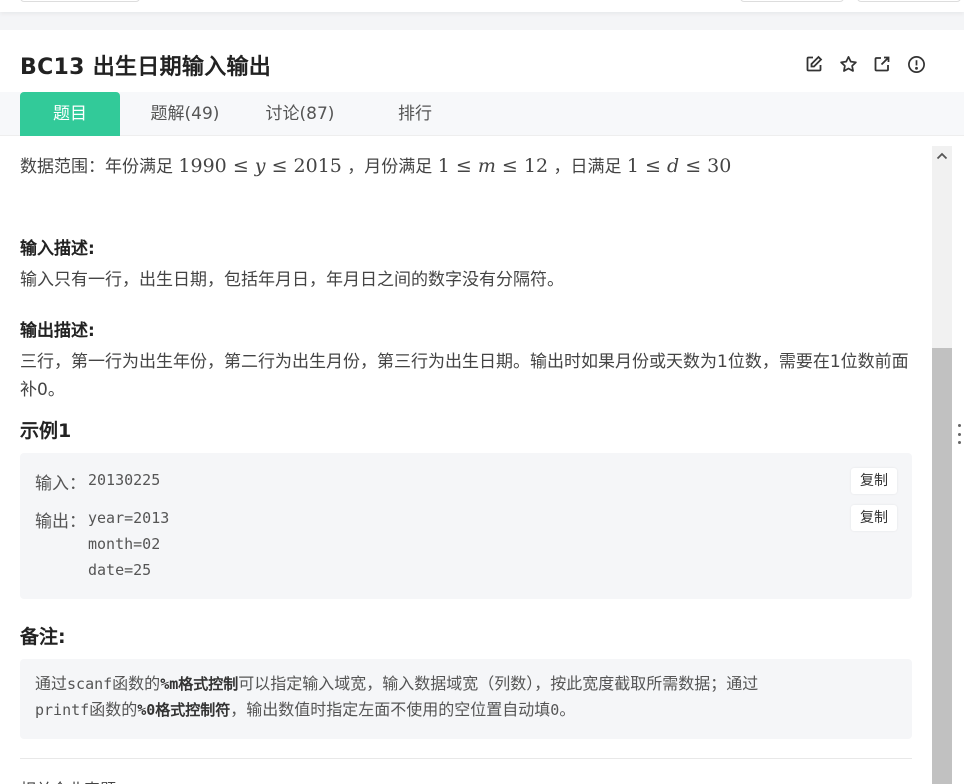 This screenshot has width=964, height=784. What do you see at coordinates (942, 566) in the screenshot?
I see `scrollbar-thumb` at bounding box center [942, 566].